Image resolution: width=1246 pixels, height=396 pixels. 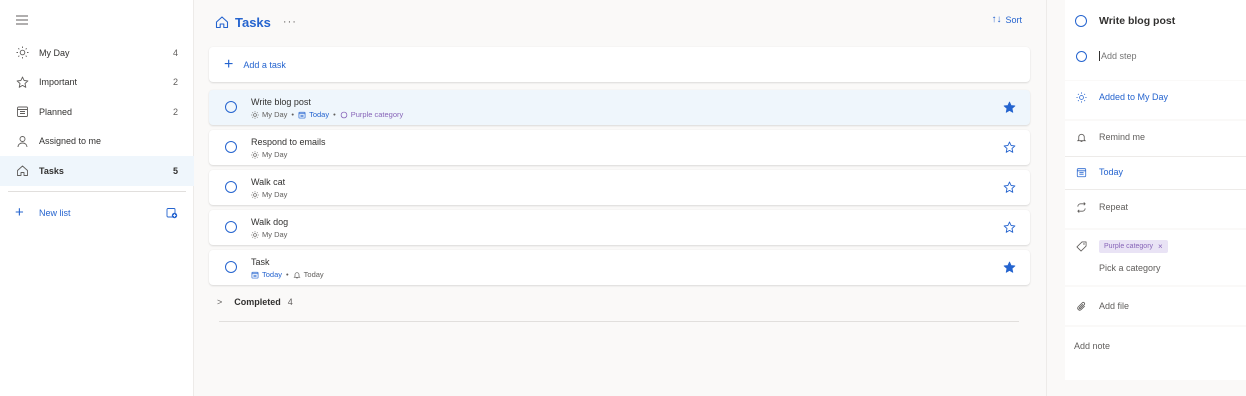 What do you see at coordinates (1081, 247) in the screenshot?
I see `tag-icon` at bounding box center [1081, 247].